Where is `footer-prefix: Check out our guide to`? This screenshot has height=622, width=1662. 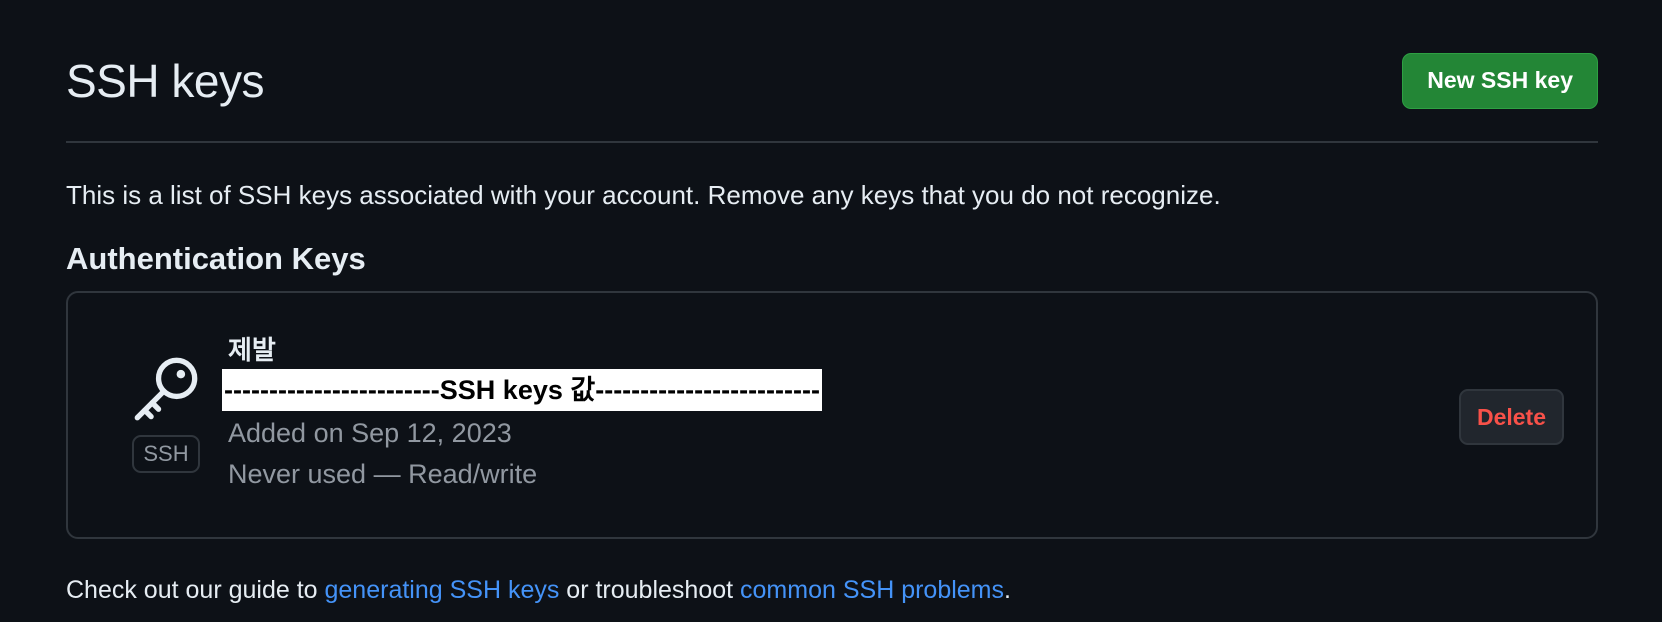
footer-prefix: Check out our guide to is located at coordinates (195, 590).